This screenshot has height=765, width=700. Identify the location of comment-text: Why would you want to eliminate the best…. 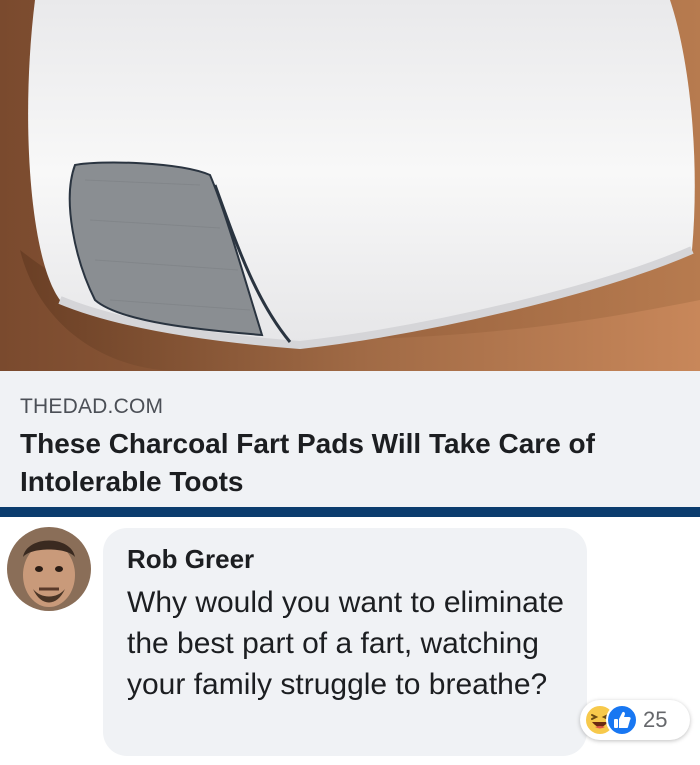
(345, 643).